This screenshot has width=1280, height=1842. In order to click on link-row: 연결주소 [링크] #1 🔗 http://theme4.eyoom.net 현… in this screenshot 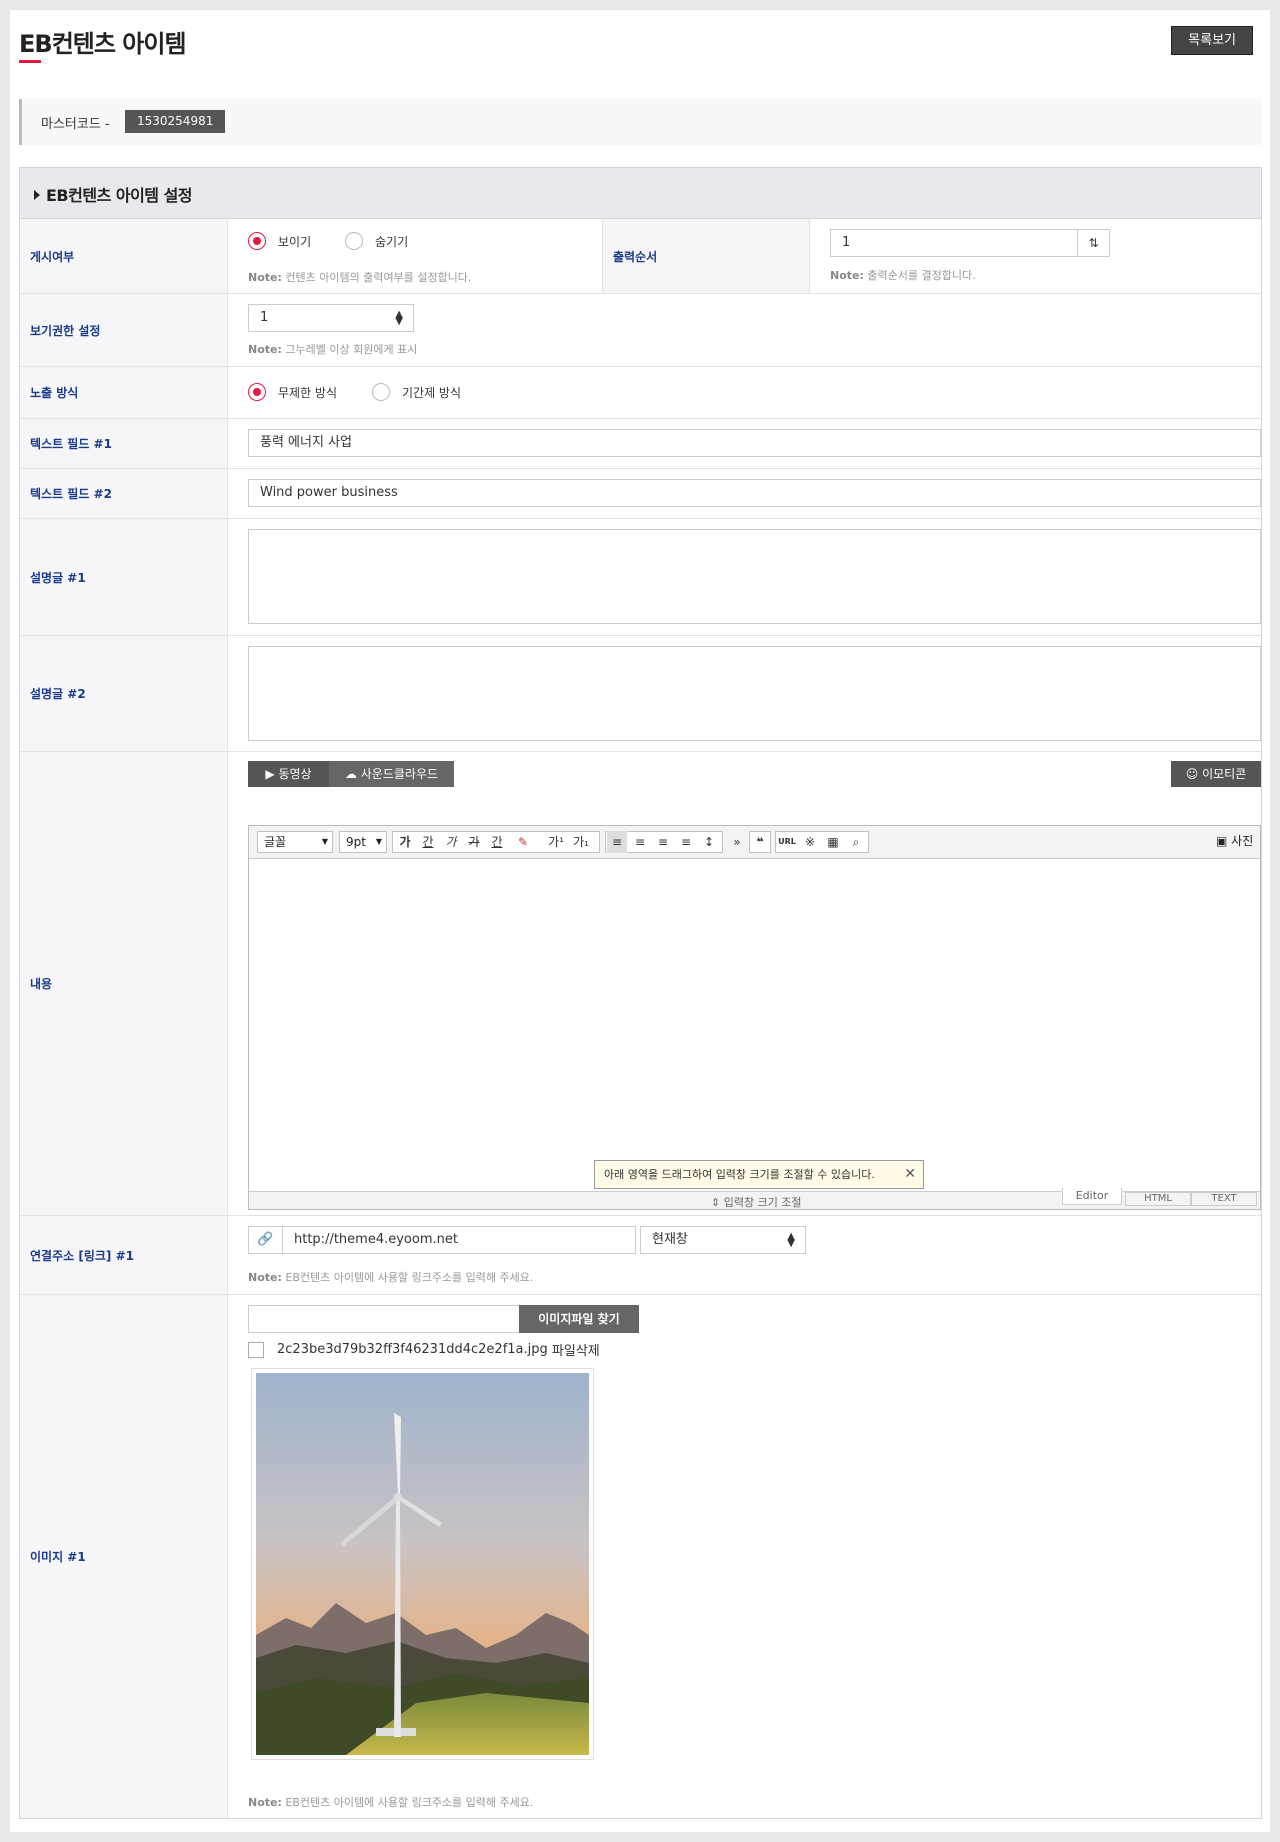, I will do `click(640, 1255)`.